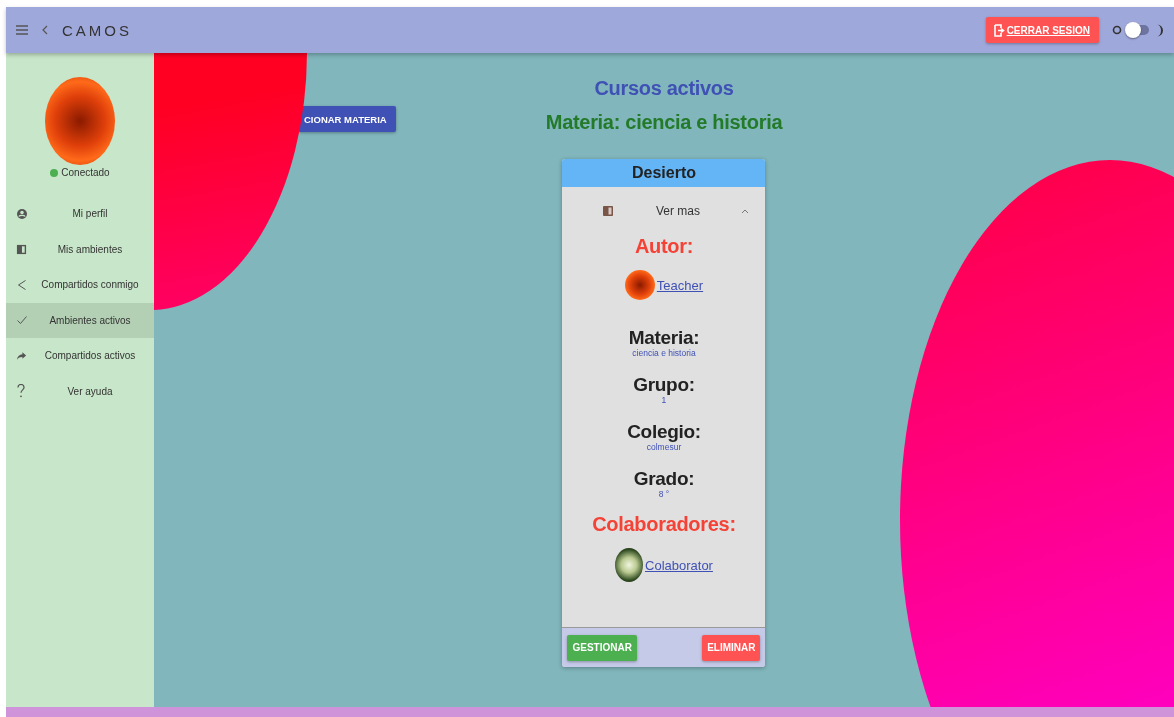 The image size is (1174, 717). What do you see at coordinates (664, 353) in the screenshot?
I see `field-value: ciencia e historia` at bounding box center [664, 353].